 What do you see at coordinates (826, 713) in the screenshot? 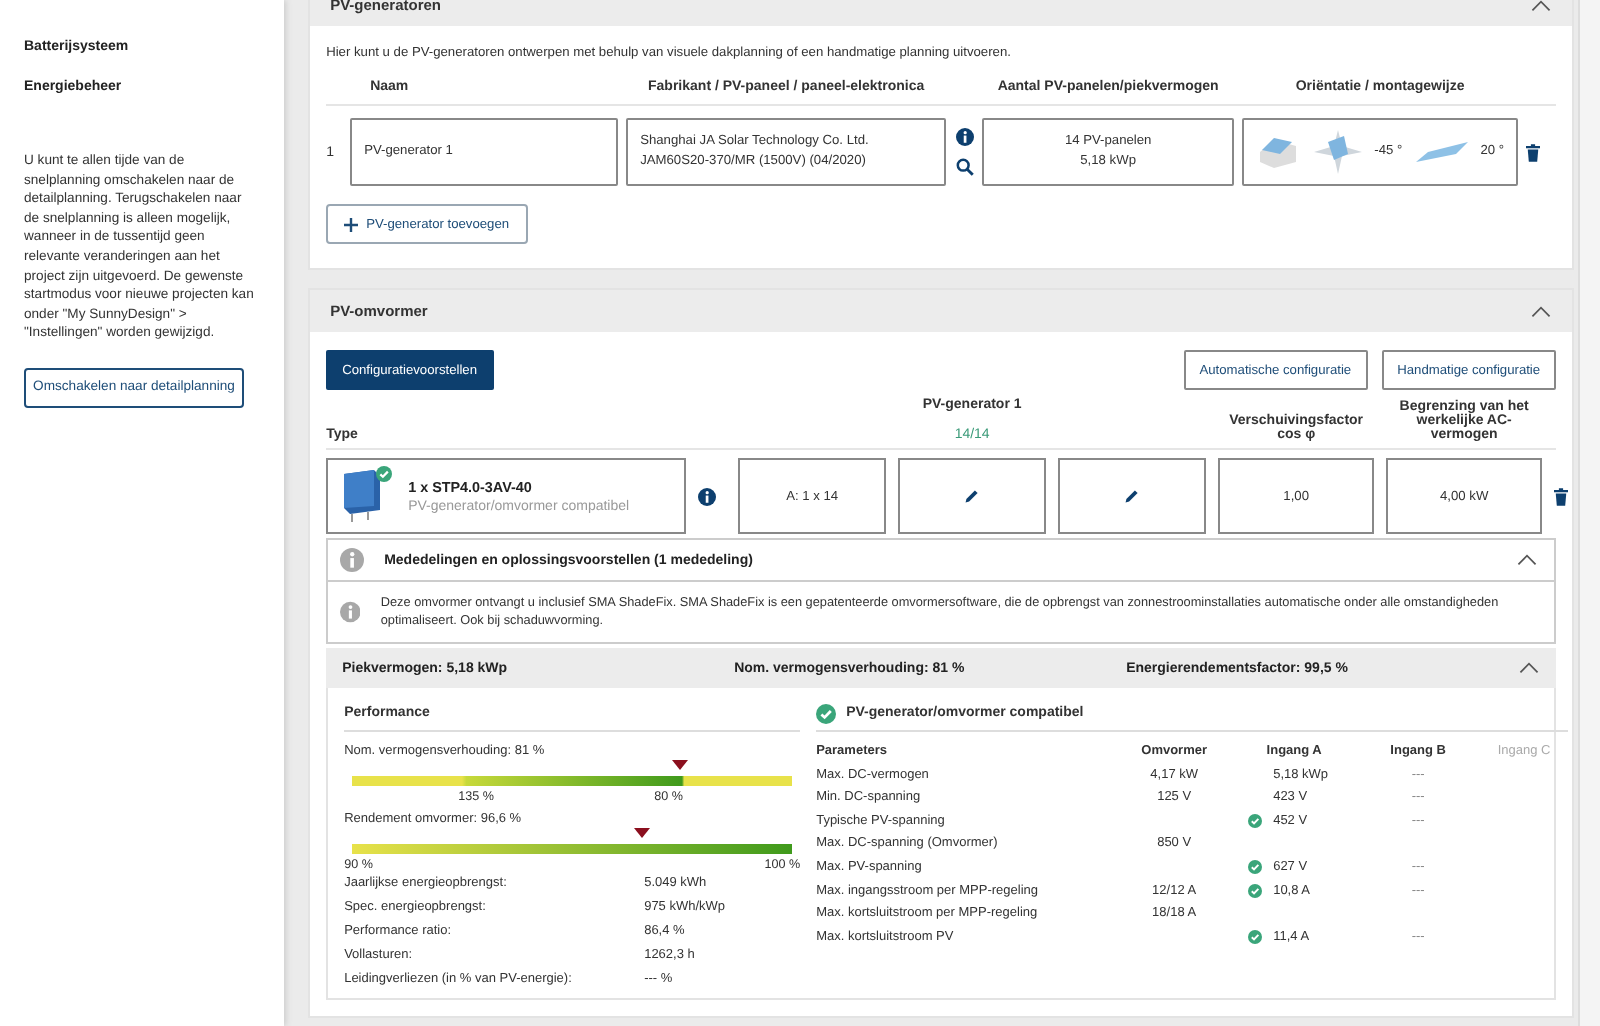
I see `check-icon` at bounding box center [826, 713].